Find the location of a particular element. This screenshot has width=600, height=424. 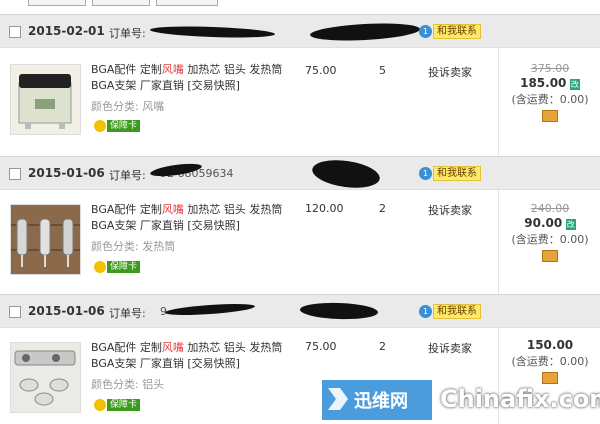

product-image-heater is located at coordinates (45, 239).